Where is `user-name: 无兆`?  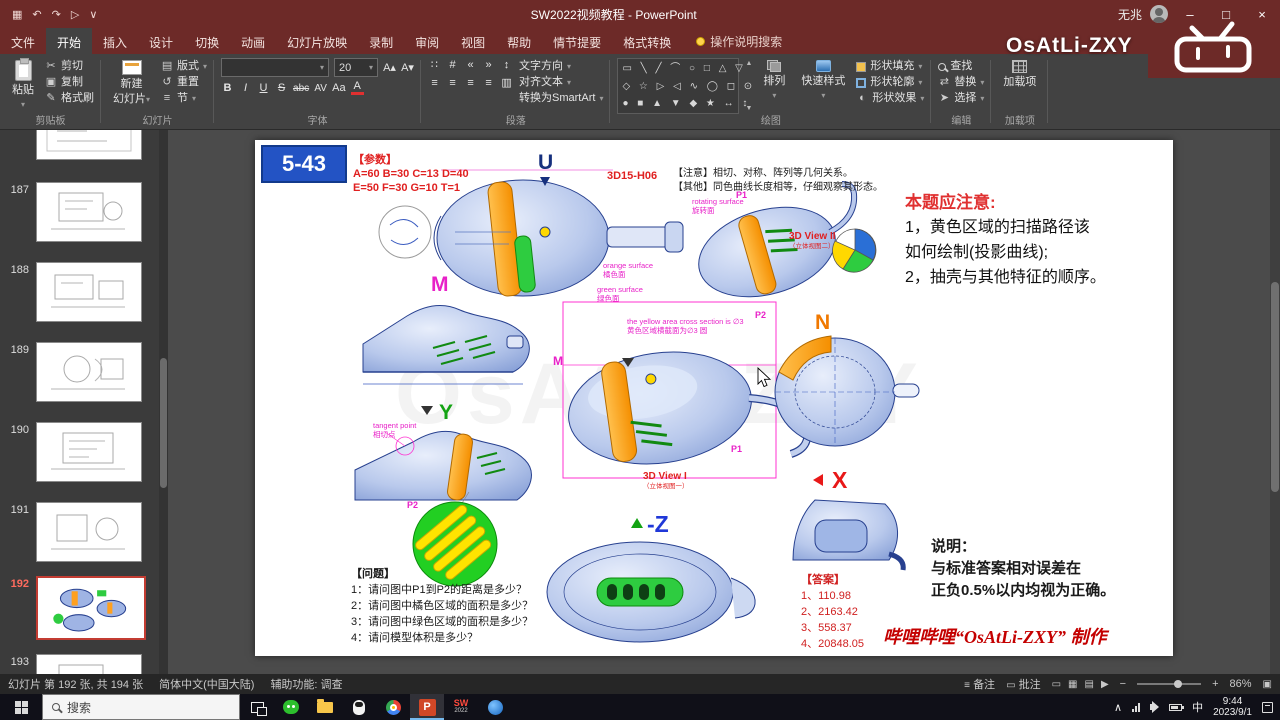 user-name: 无兆 is located at coordinates (1130, 14).